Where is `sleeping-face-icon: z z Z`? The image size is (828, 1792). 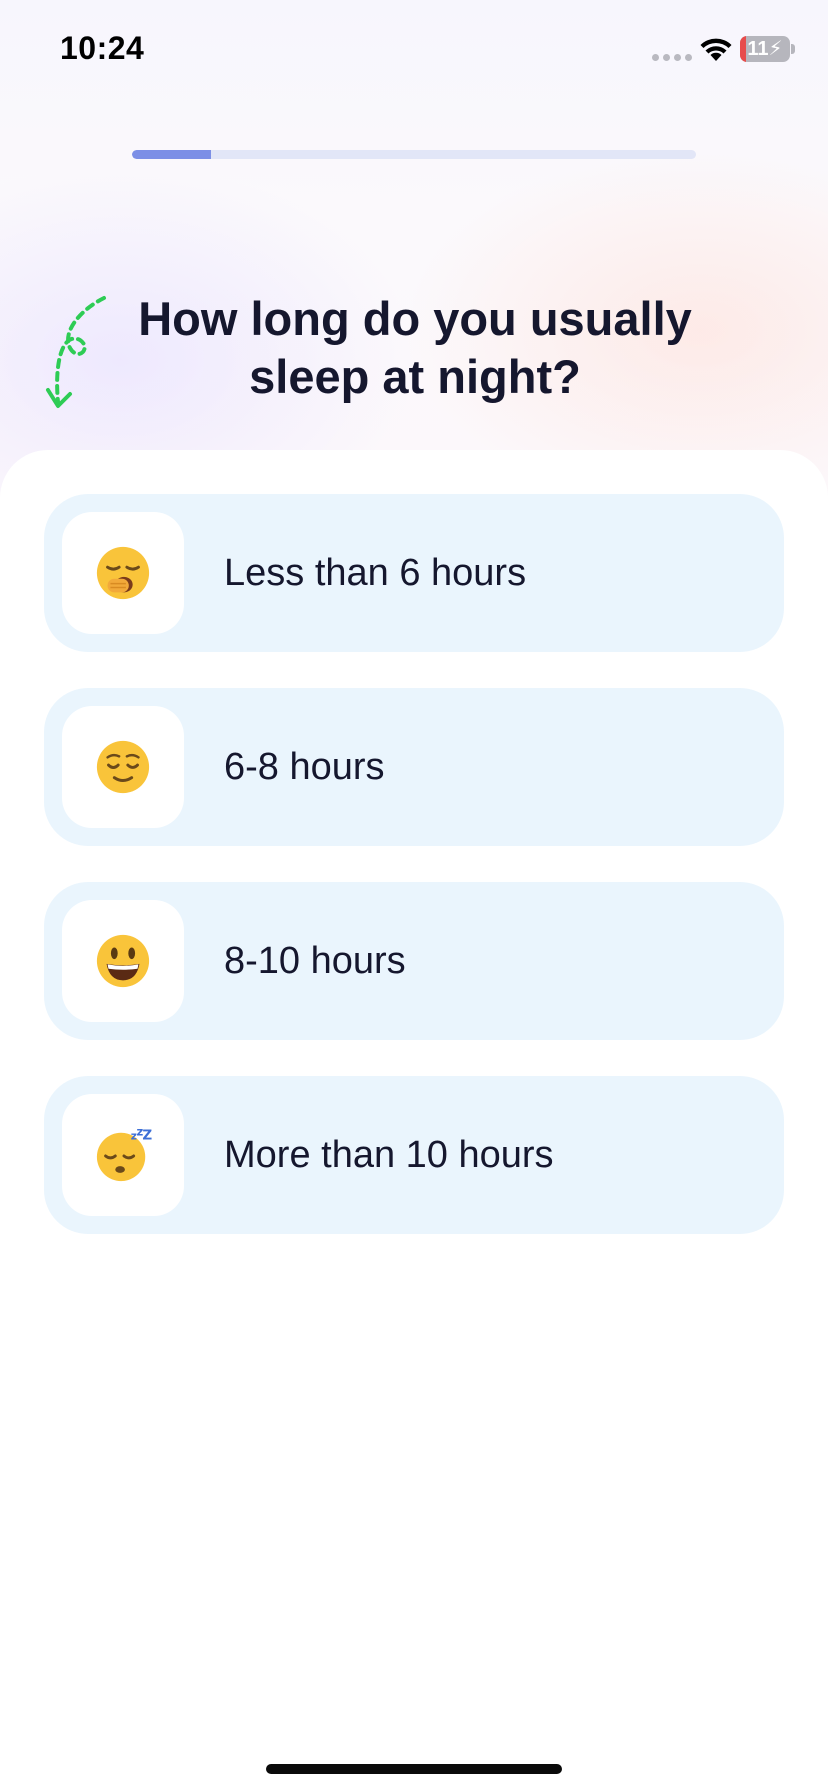 sleeping-face-icon: z z Z is located at coordinates (124, 1154).